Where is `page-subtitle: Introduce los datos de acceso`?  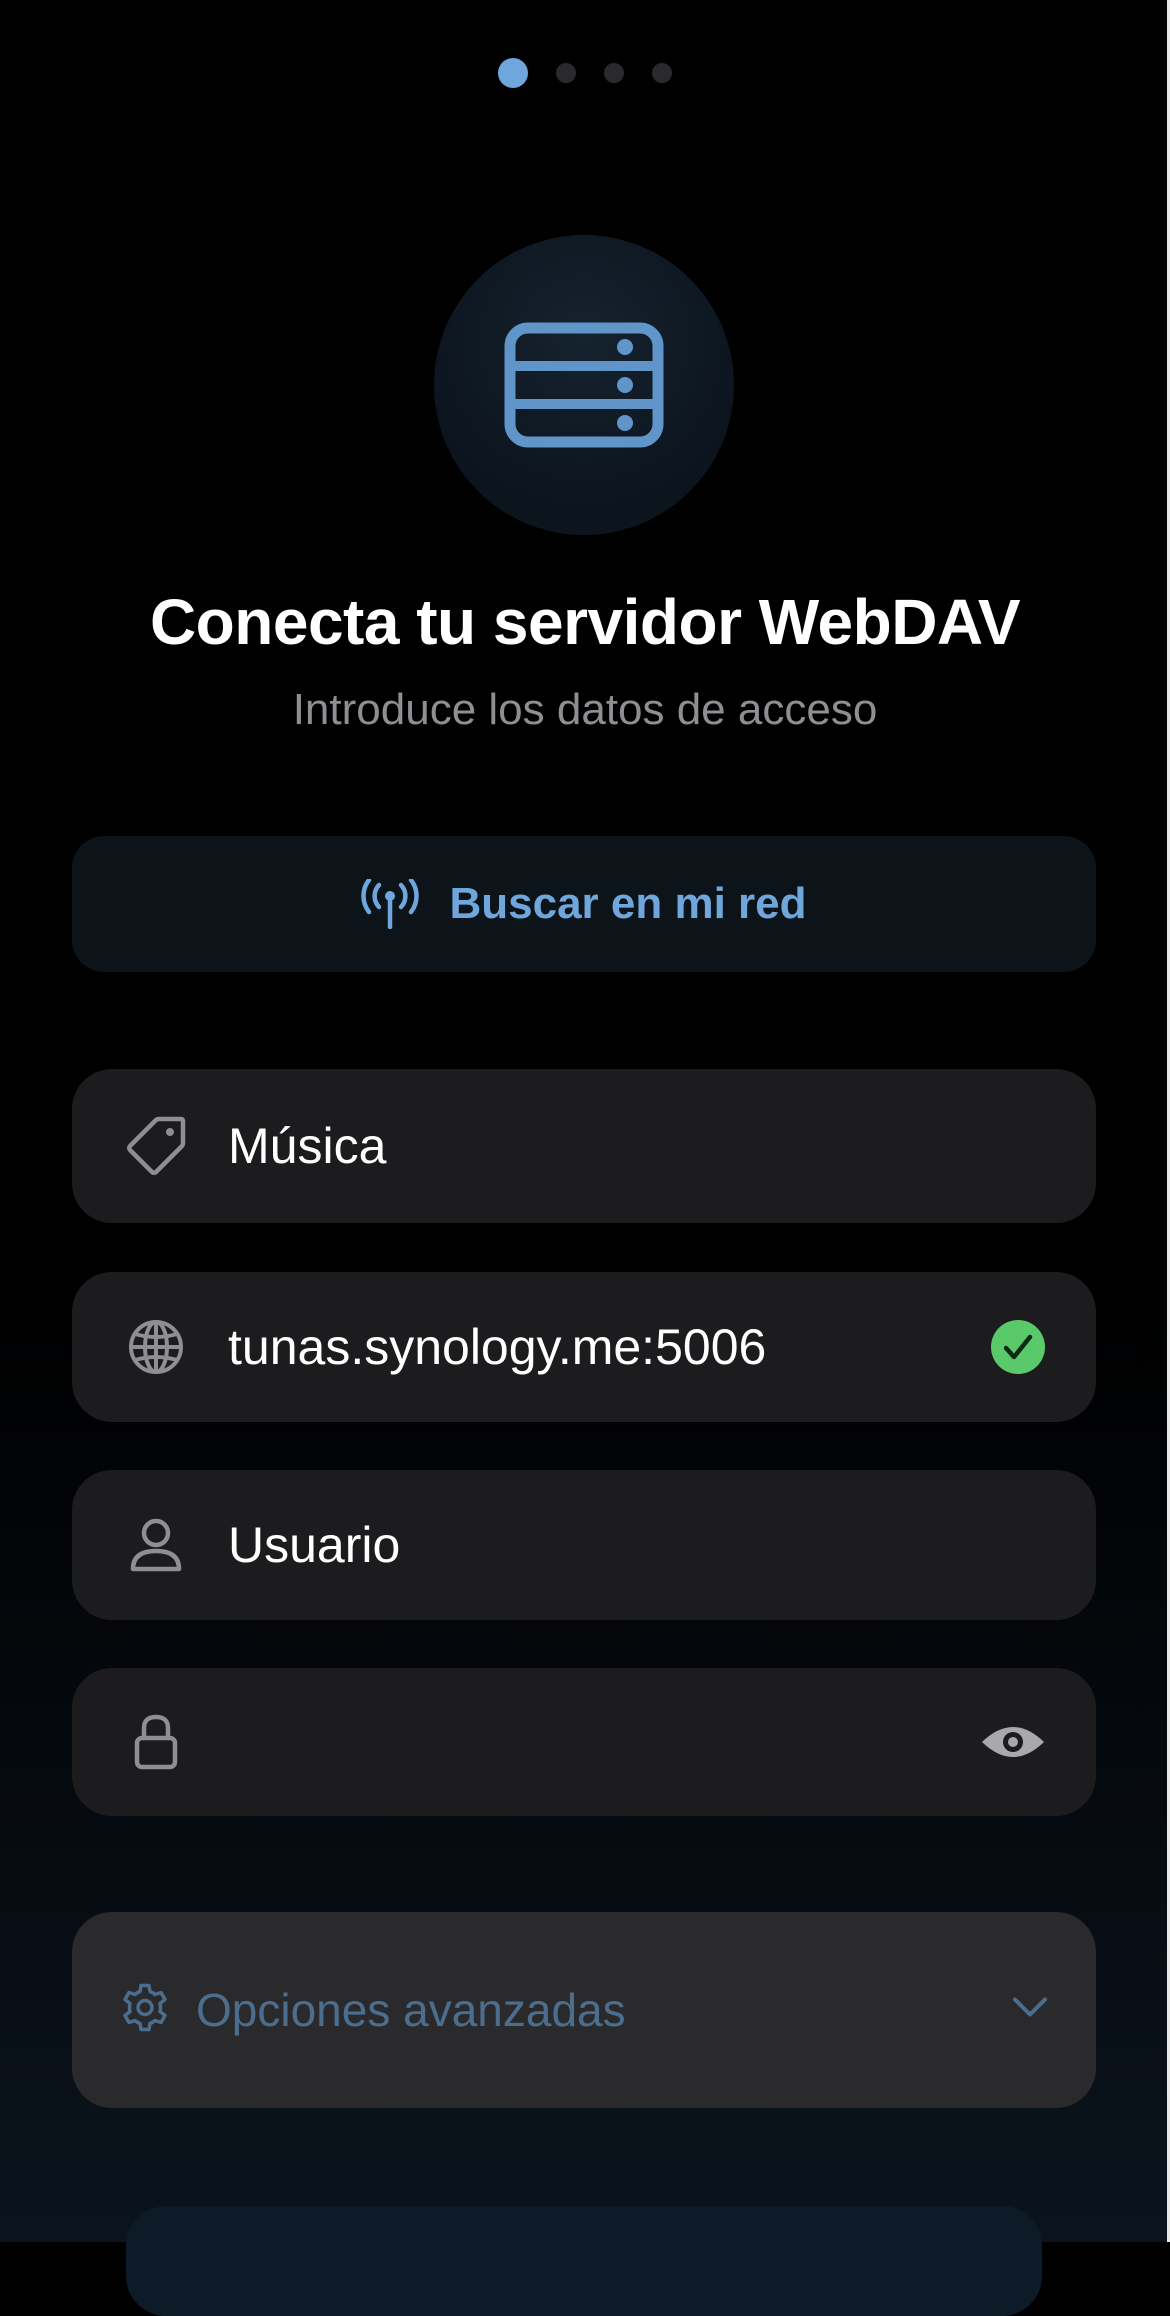 page-subtitle: Introduce los datos de acceso is located at coordinates (585, 709).